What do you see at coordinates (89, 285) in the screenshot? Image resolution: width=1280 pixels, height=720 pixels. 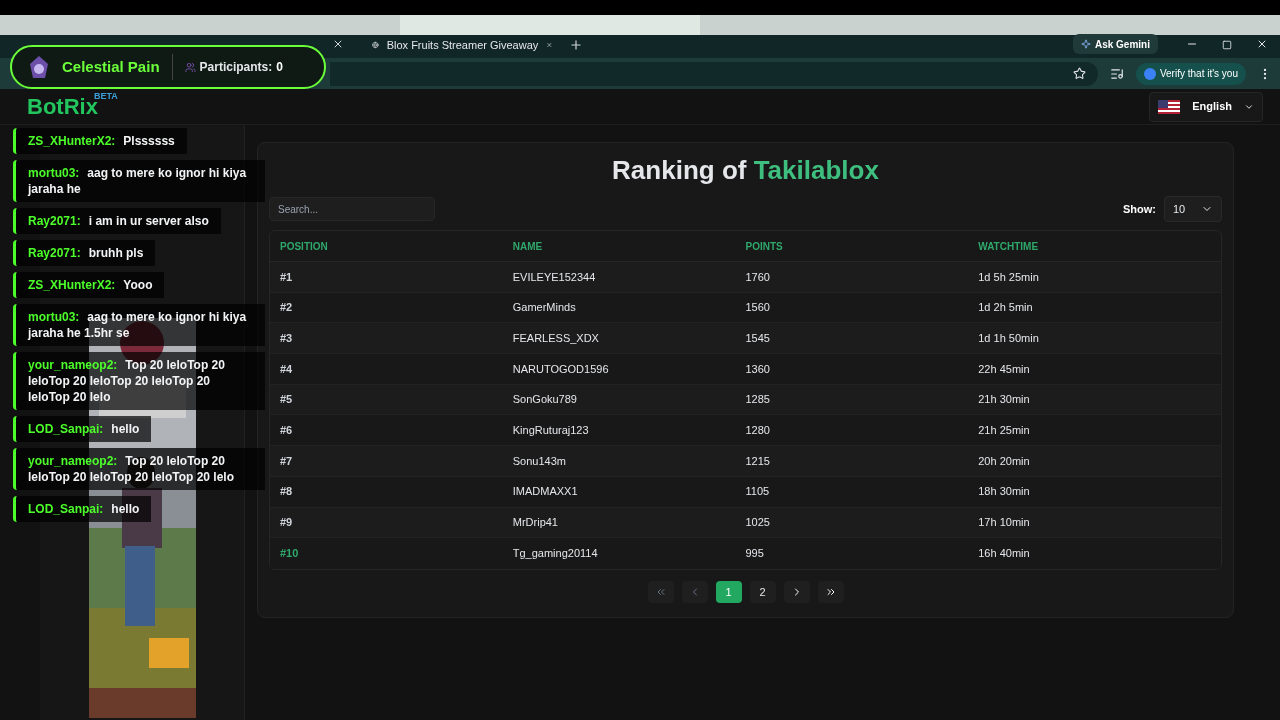 I see `chat-message: ZS_XHunterX2: Yooo` at bounding box center [89, 285].